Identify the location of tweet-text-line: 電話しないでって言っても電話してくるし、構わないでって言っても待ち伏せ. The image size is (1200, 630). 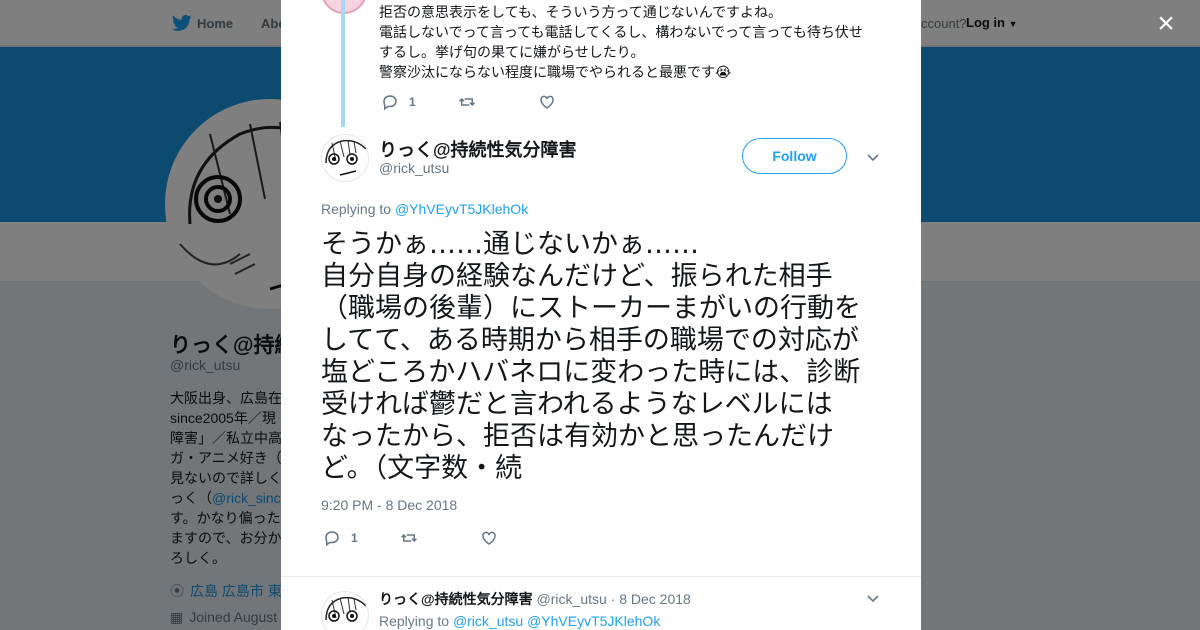
(621, 32).